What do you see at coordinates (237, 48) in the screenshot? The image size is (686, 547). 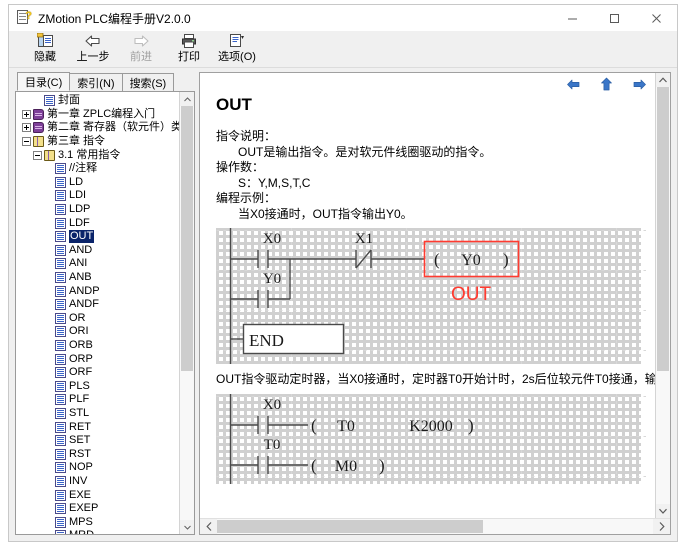 I see `toolbar-button-options: 选项(O)` at bounding box center [237, 48].